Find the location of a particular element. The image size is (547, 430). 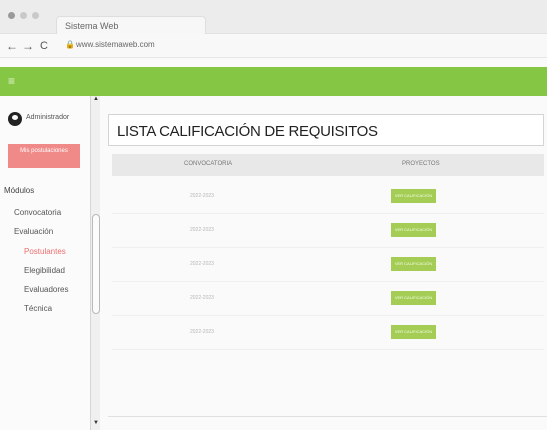

sidebar-item-tecnica: Técnica is located at coordinates (38, 308).